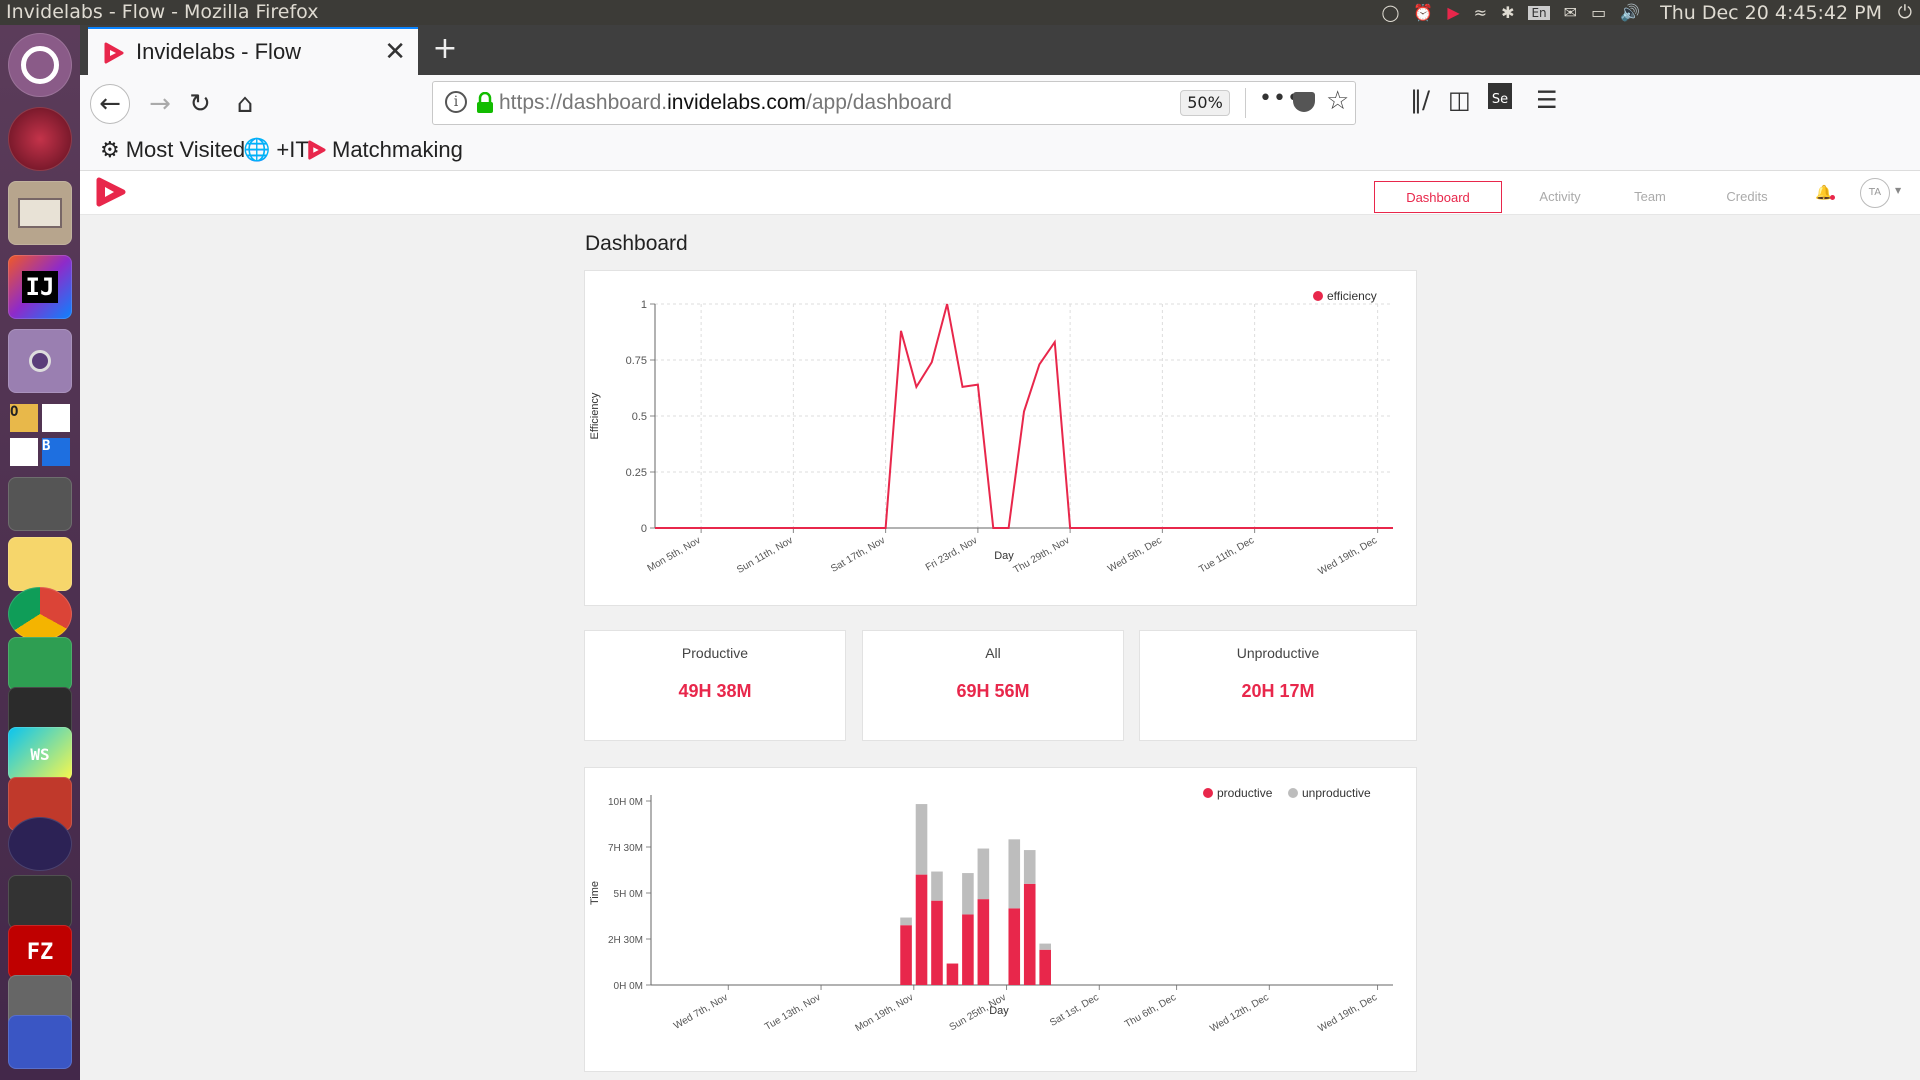  What do you see at coordinates (1347, 1013) in the screenshot?
I see `x-tick-label: Wed 19th, Dec` at bounding box center [1347, 1013].